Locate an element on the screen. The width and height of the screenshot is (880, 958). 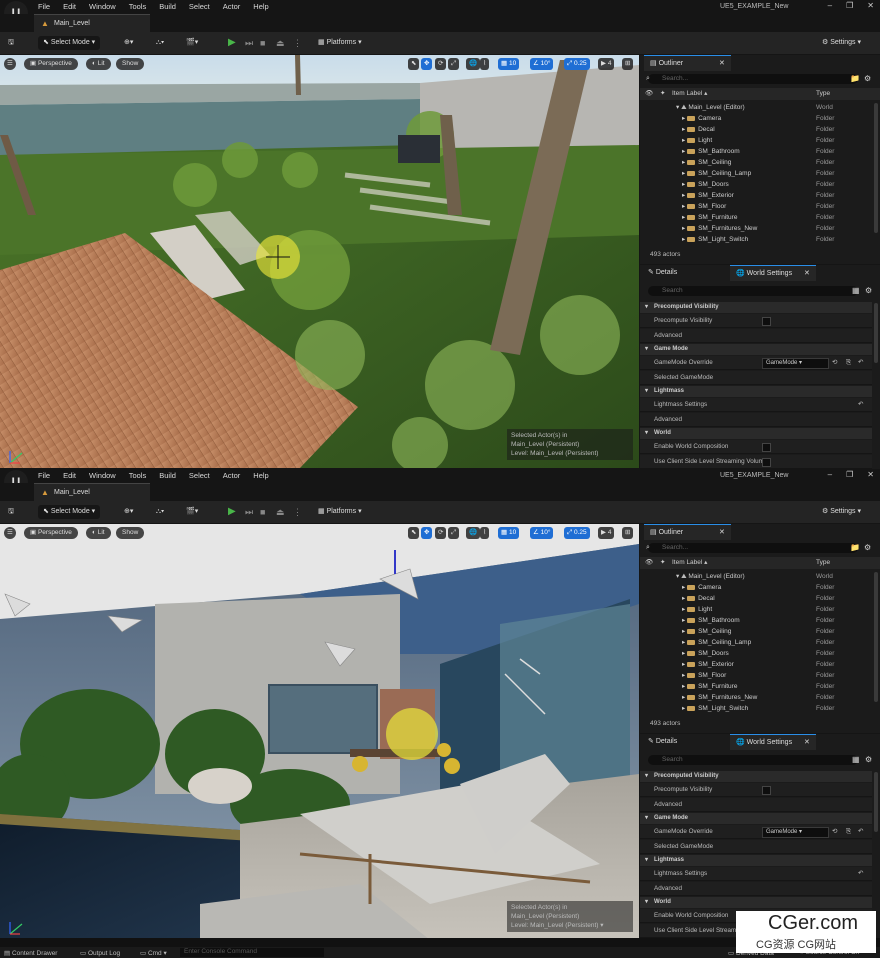
cinematics-icon: 🎬▾ is located at coordinates (192, 43).